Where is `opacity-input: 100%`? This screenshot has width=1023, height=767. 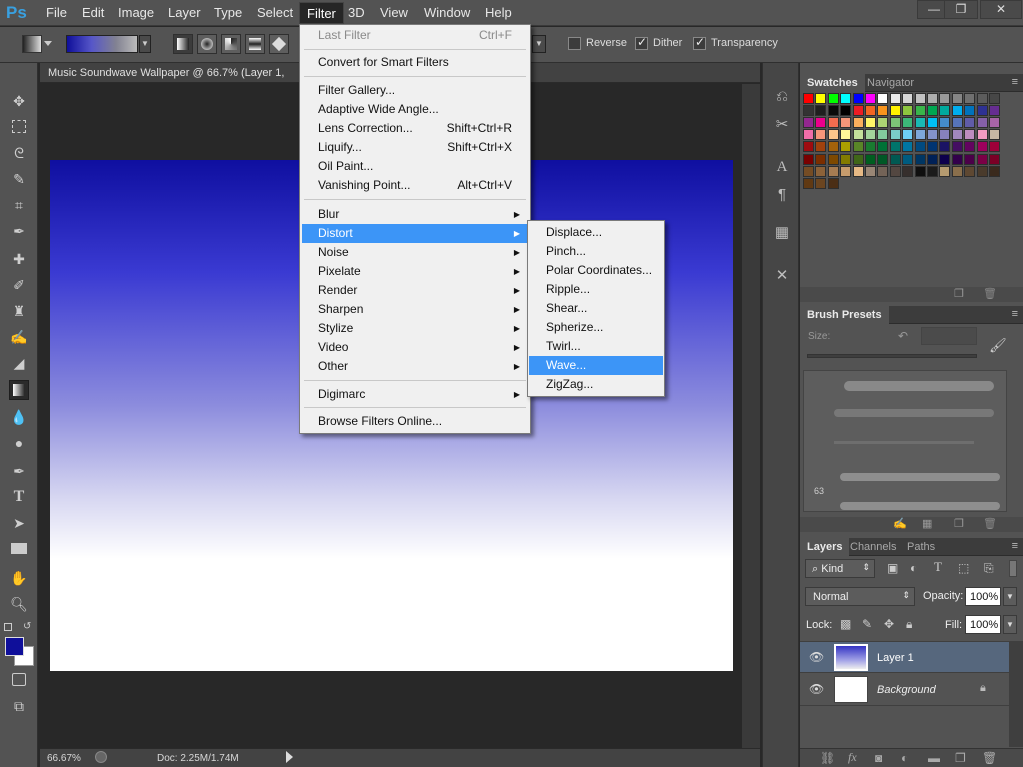
opacity-input: 100% is located at coordinates (983, 596).